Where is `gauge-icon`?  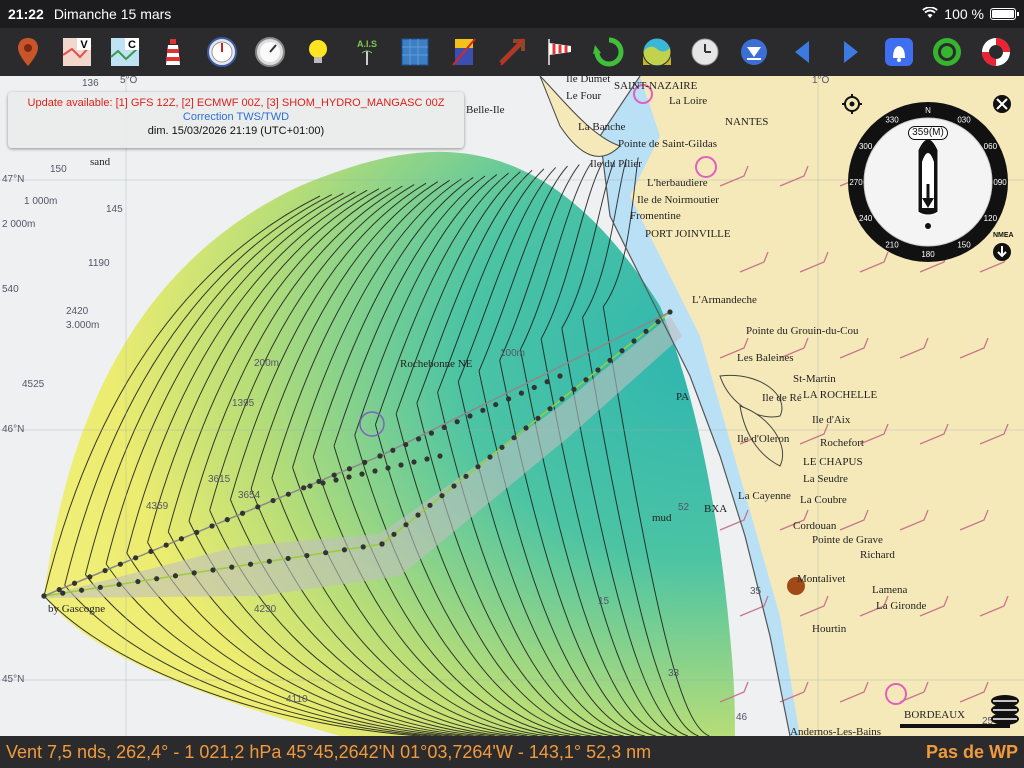 gauge-icon is located at coordinates (221, 52).